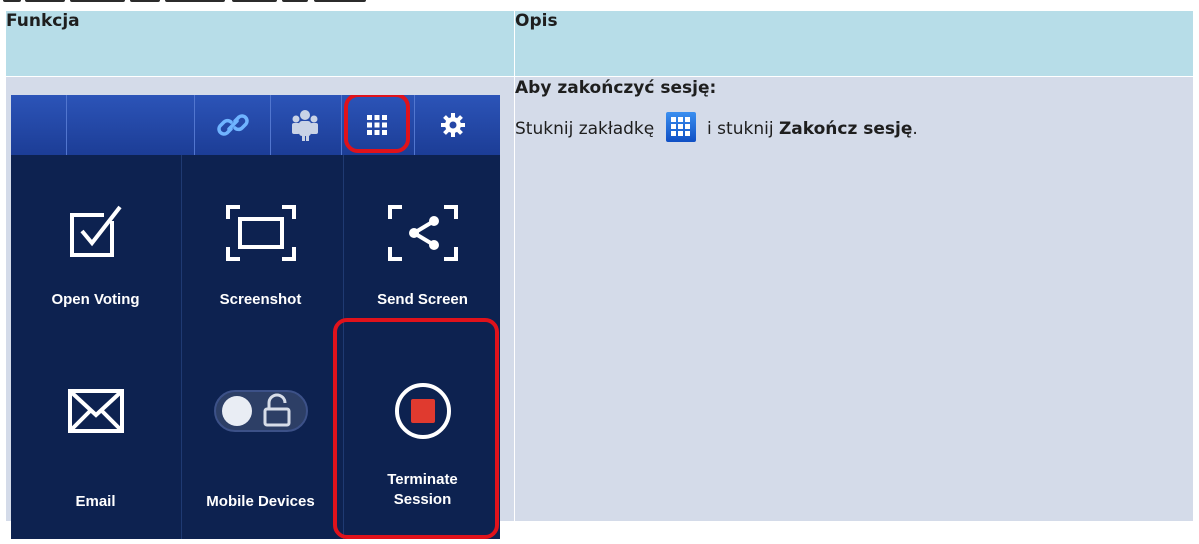  What do you see at coordinates (616, 88) in the screenshot?
I see `description-title: Aby zakończyć sesję:` at bounding box center [616, 88].